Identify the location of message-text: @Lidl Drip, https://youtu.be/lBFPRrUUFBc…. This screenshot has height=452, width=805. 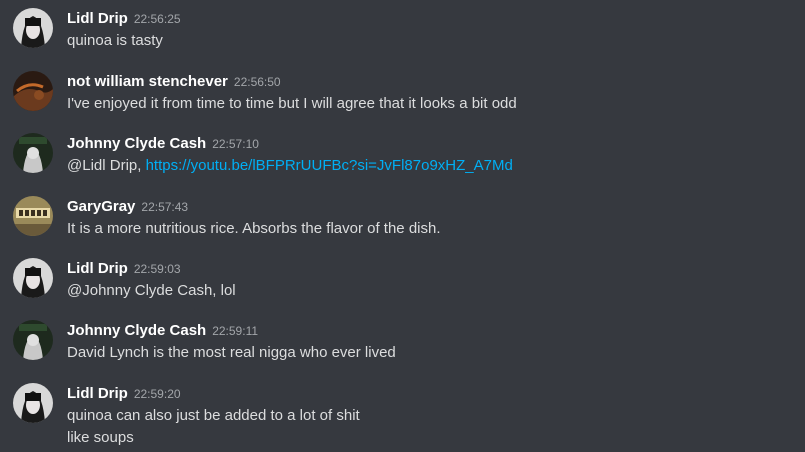
(290, 166).